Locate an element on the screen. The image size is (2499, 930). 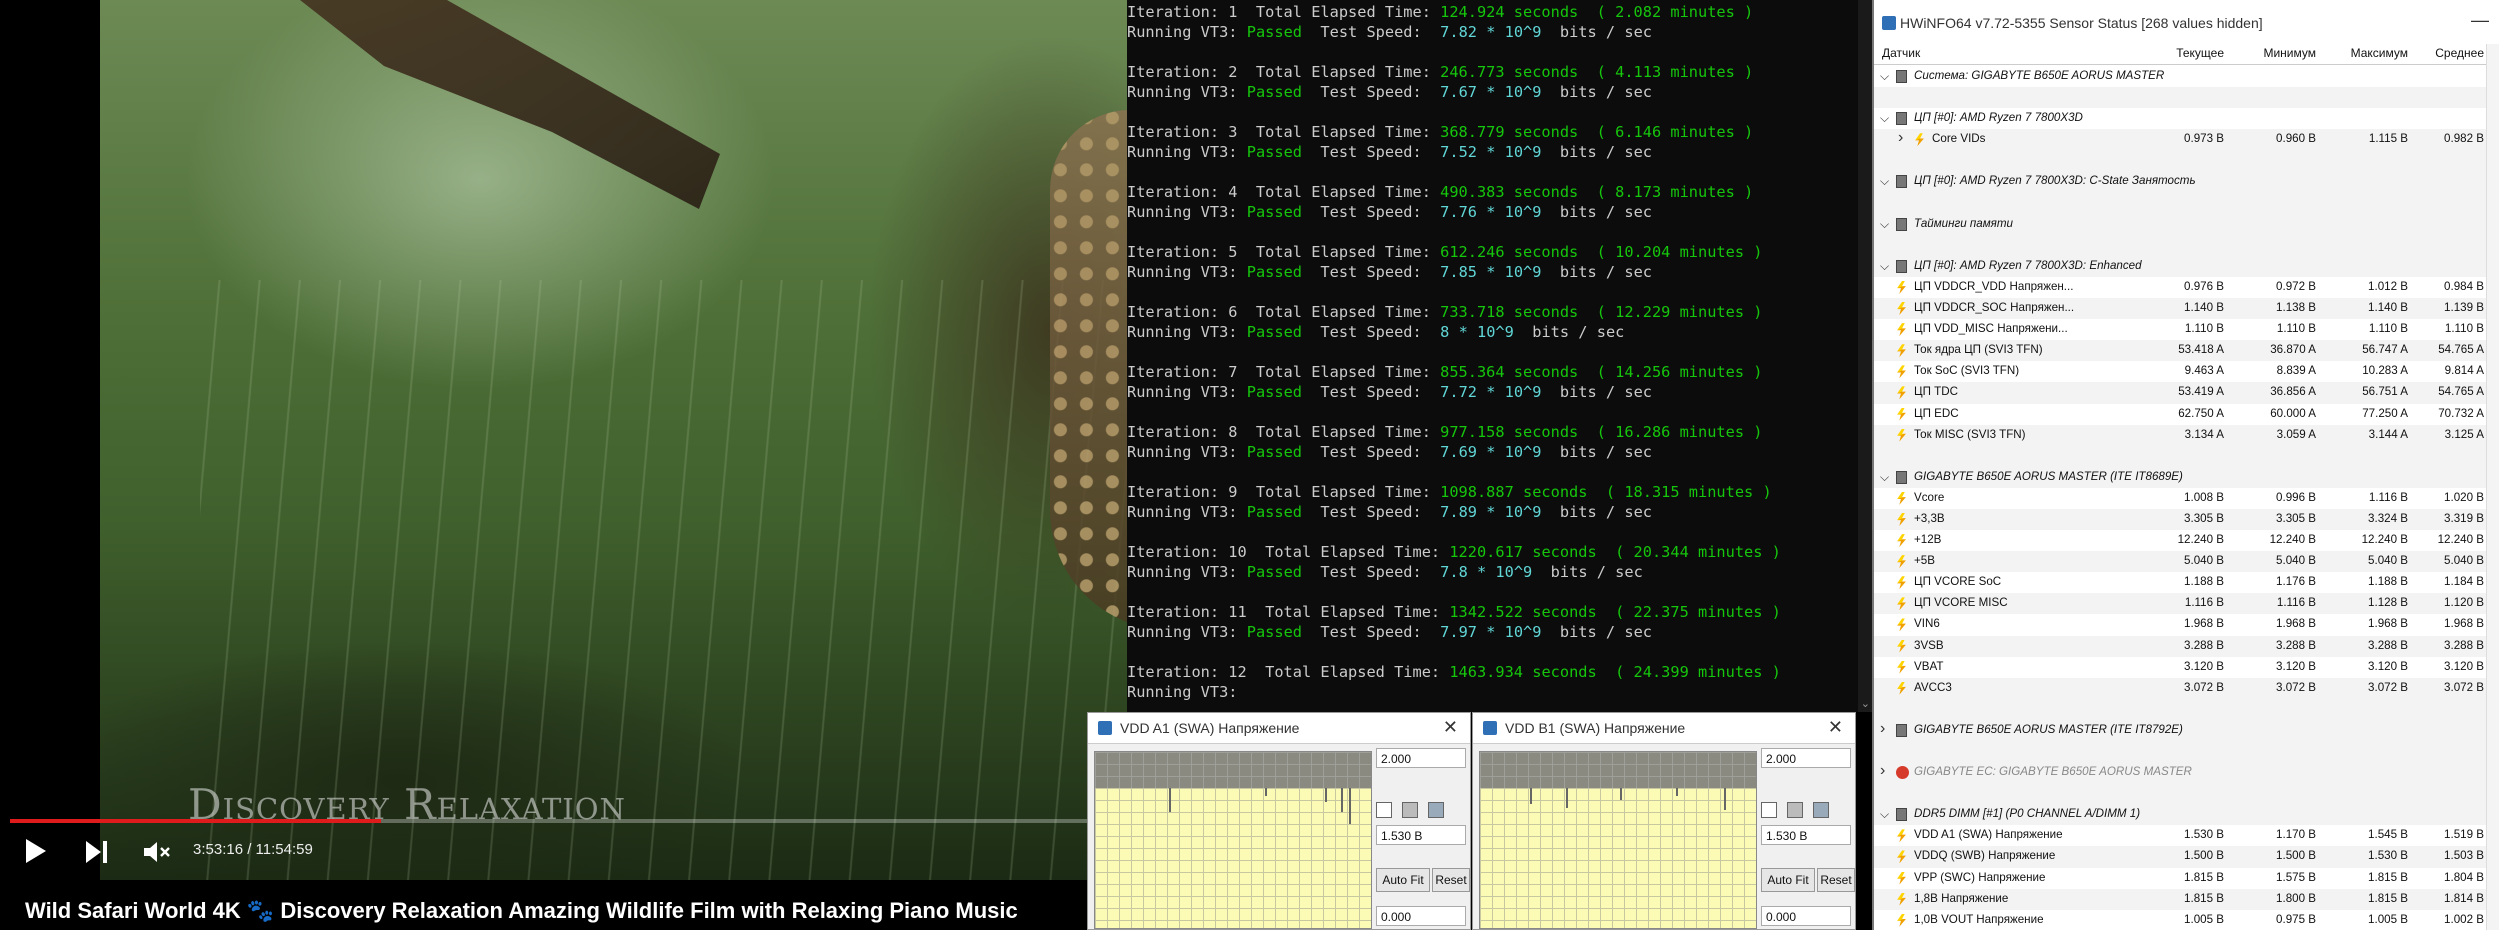
sensor-value-min: 3.305 В is located at coordinates (2296, 518).